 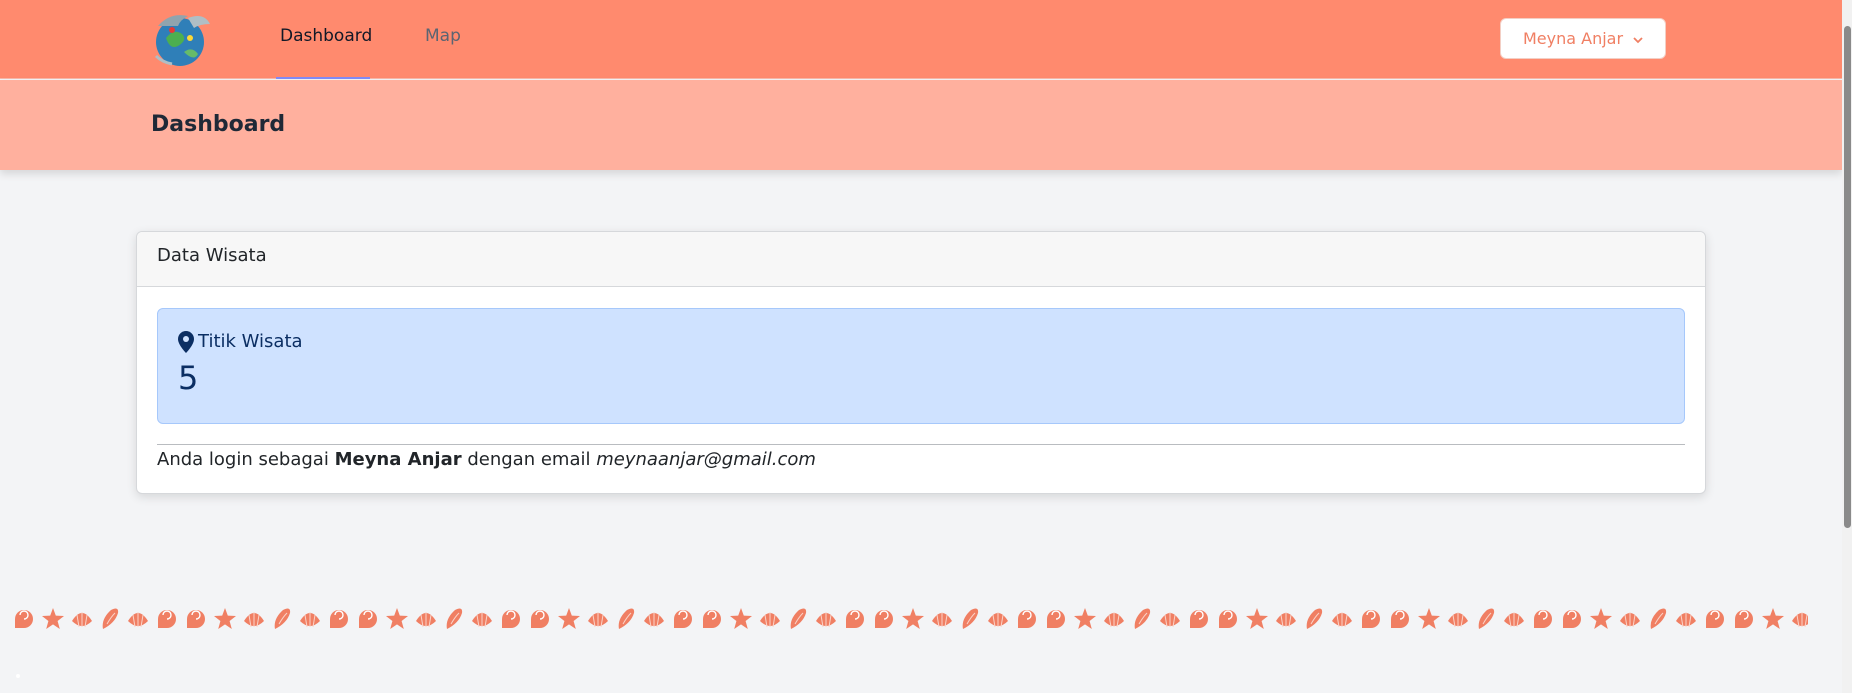 I want to click on page-header: Dashboard, so click(x=921, y=125).